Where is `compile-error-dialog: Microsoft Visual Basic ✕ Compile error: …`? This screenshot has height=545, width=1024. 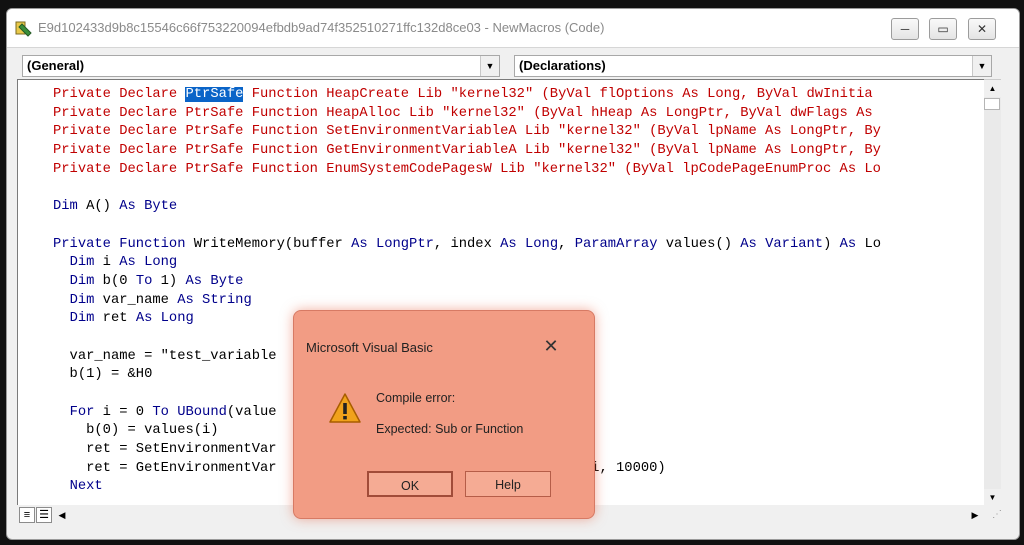
compile-error-dialog: Microsoft Visual Basic ✕ Compile error: … is located at coordinates (444, 414).